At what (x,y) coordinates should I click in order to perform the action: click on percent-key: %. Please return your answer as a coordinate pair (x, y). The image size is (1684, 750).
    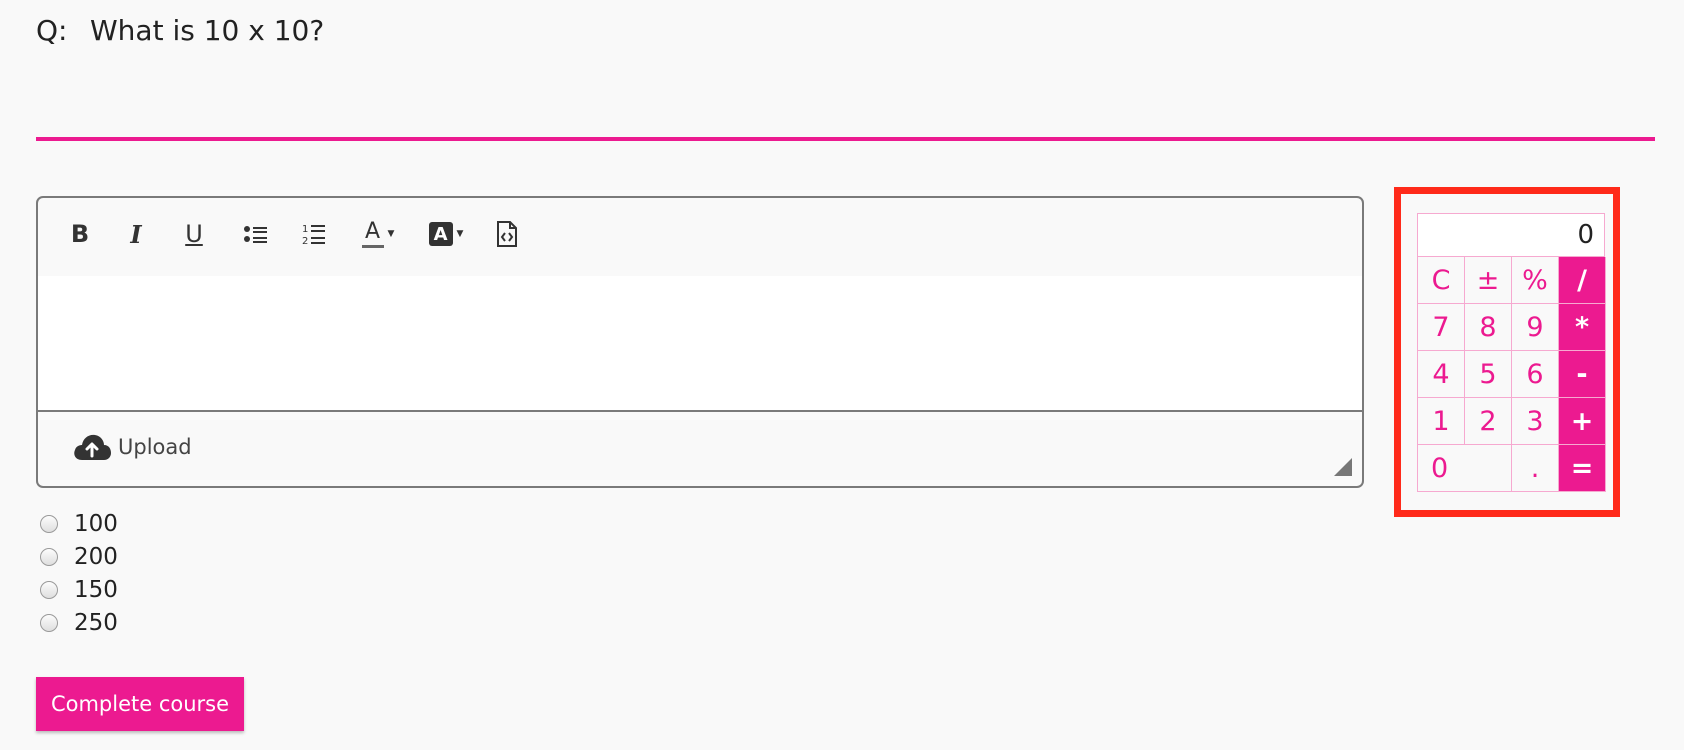
    Looking at the image, I should click on (1535, 280).